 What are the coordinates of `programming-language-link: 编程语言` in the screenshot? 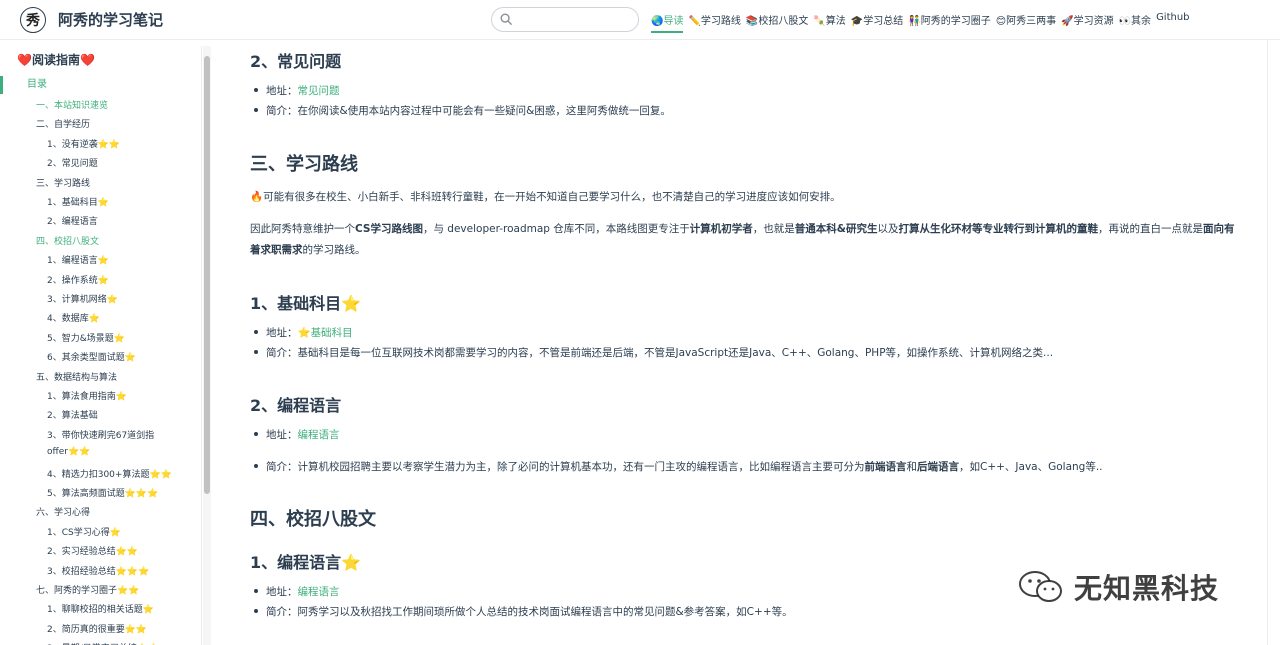 It's located at (319, 435).